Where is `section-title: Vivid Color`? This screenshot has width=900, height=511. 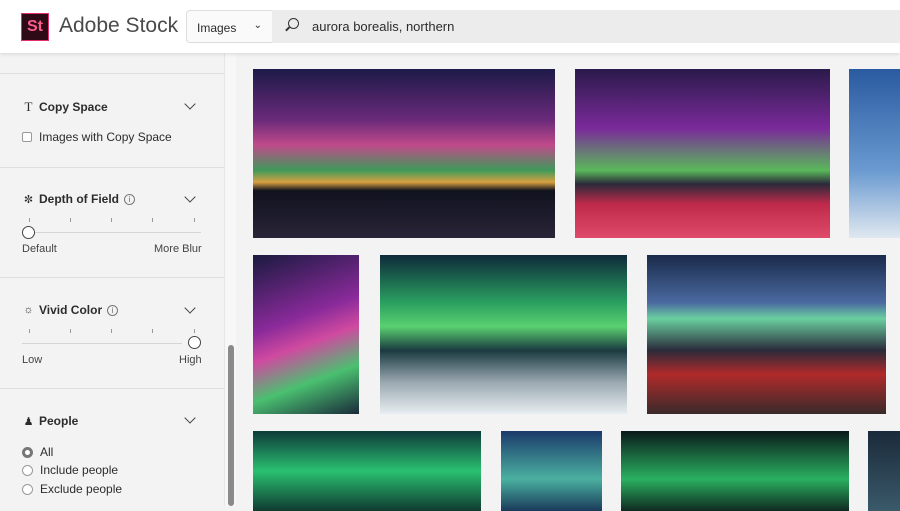 section-title: Vivid Color is located at coordinates (71, 310).